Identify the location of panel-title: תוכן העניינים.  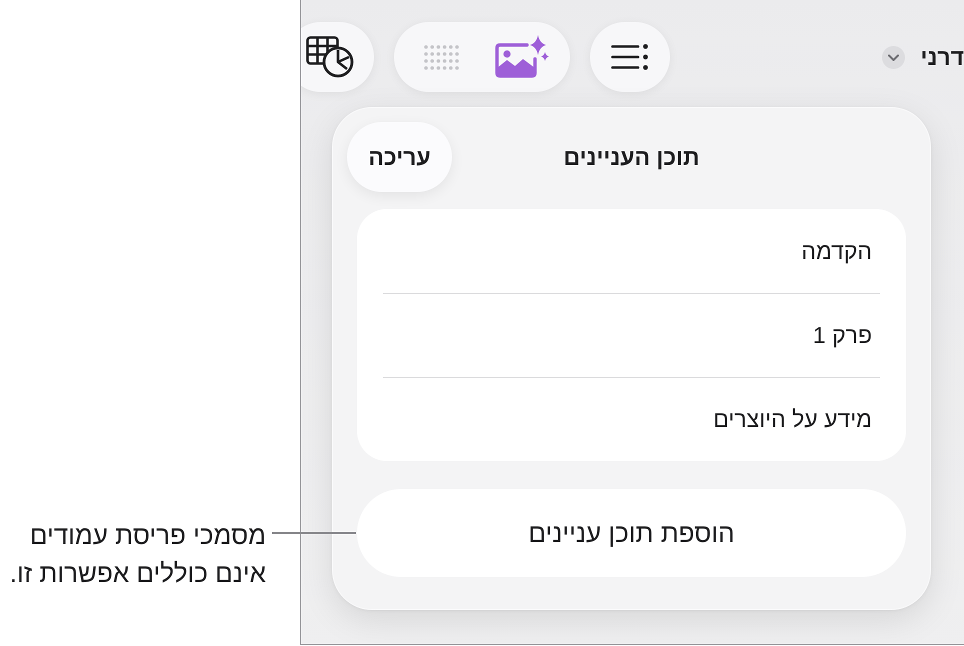
(631, 157).